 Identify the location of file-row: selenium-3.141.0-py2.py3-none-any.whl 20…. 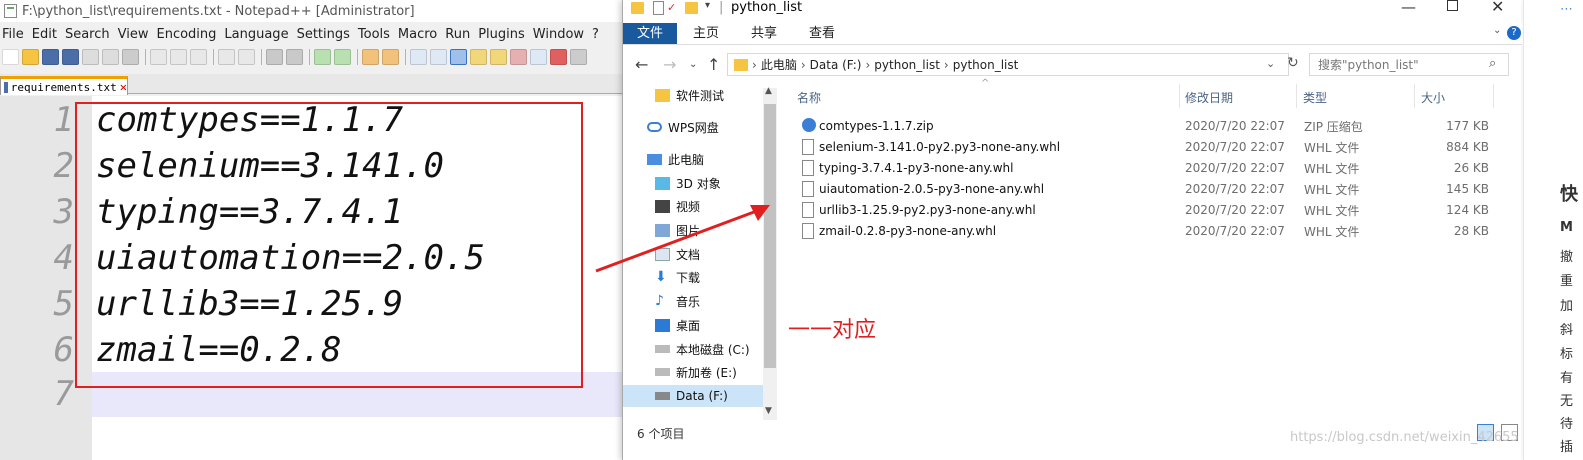
(1147, 147).